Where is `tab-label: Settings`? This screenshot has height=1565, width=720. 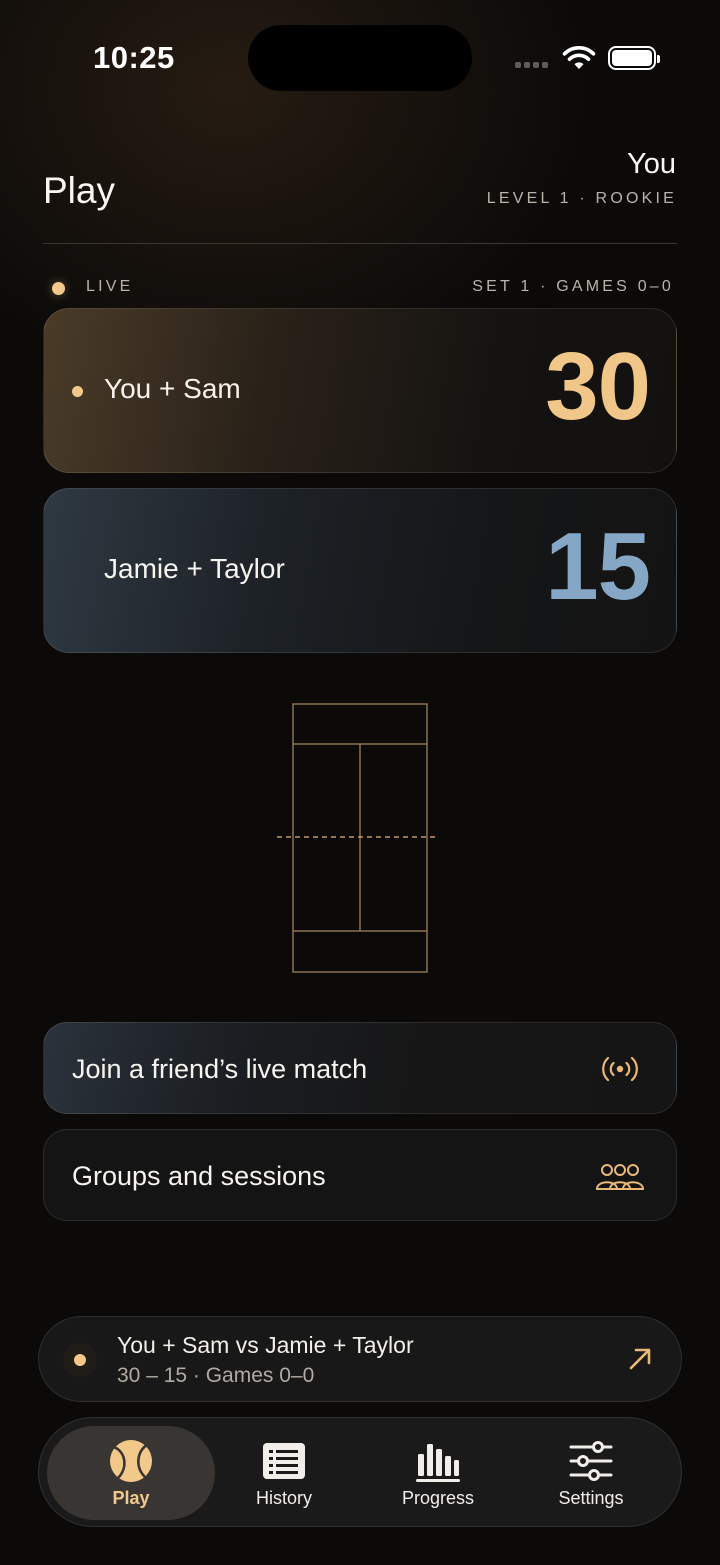
tab-label: Settings is located at coordinates (591, 1498).